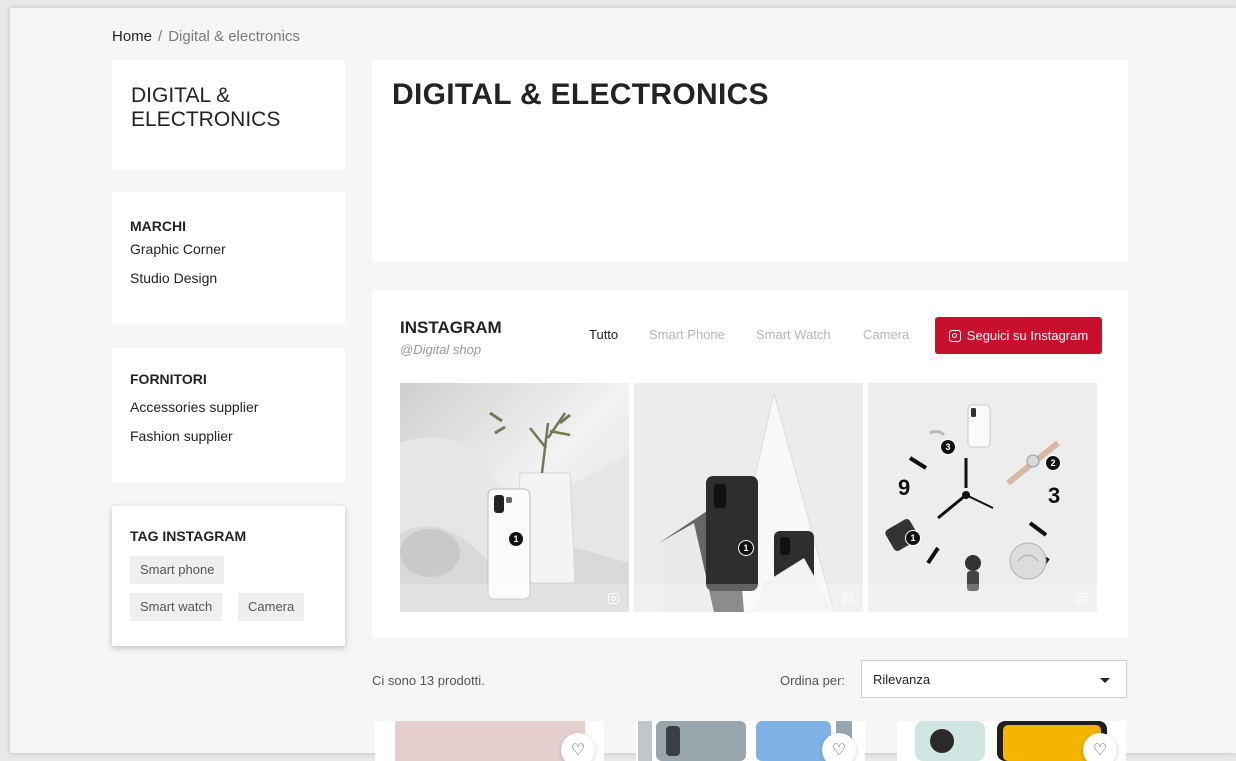 This screenshot has width=1236, height=761. Describe the element at coordinates (886, 334) in the screenshot. I see `filter-tab-camera: Camera` at that location.